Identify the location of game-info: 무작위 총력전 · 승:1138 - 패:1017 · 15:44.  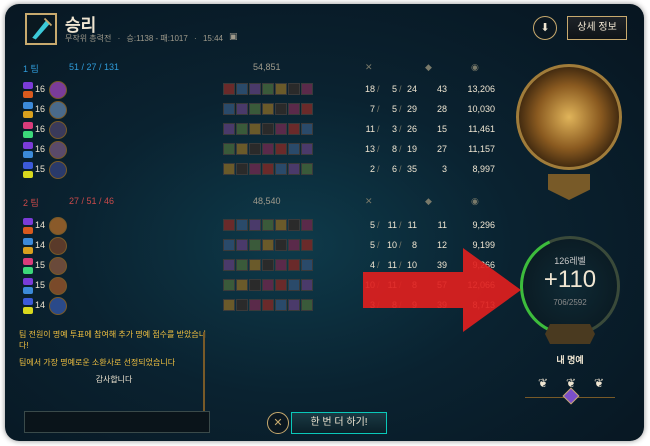
(146, 38).